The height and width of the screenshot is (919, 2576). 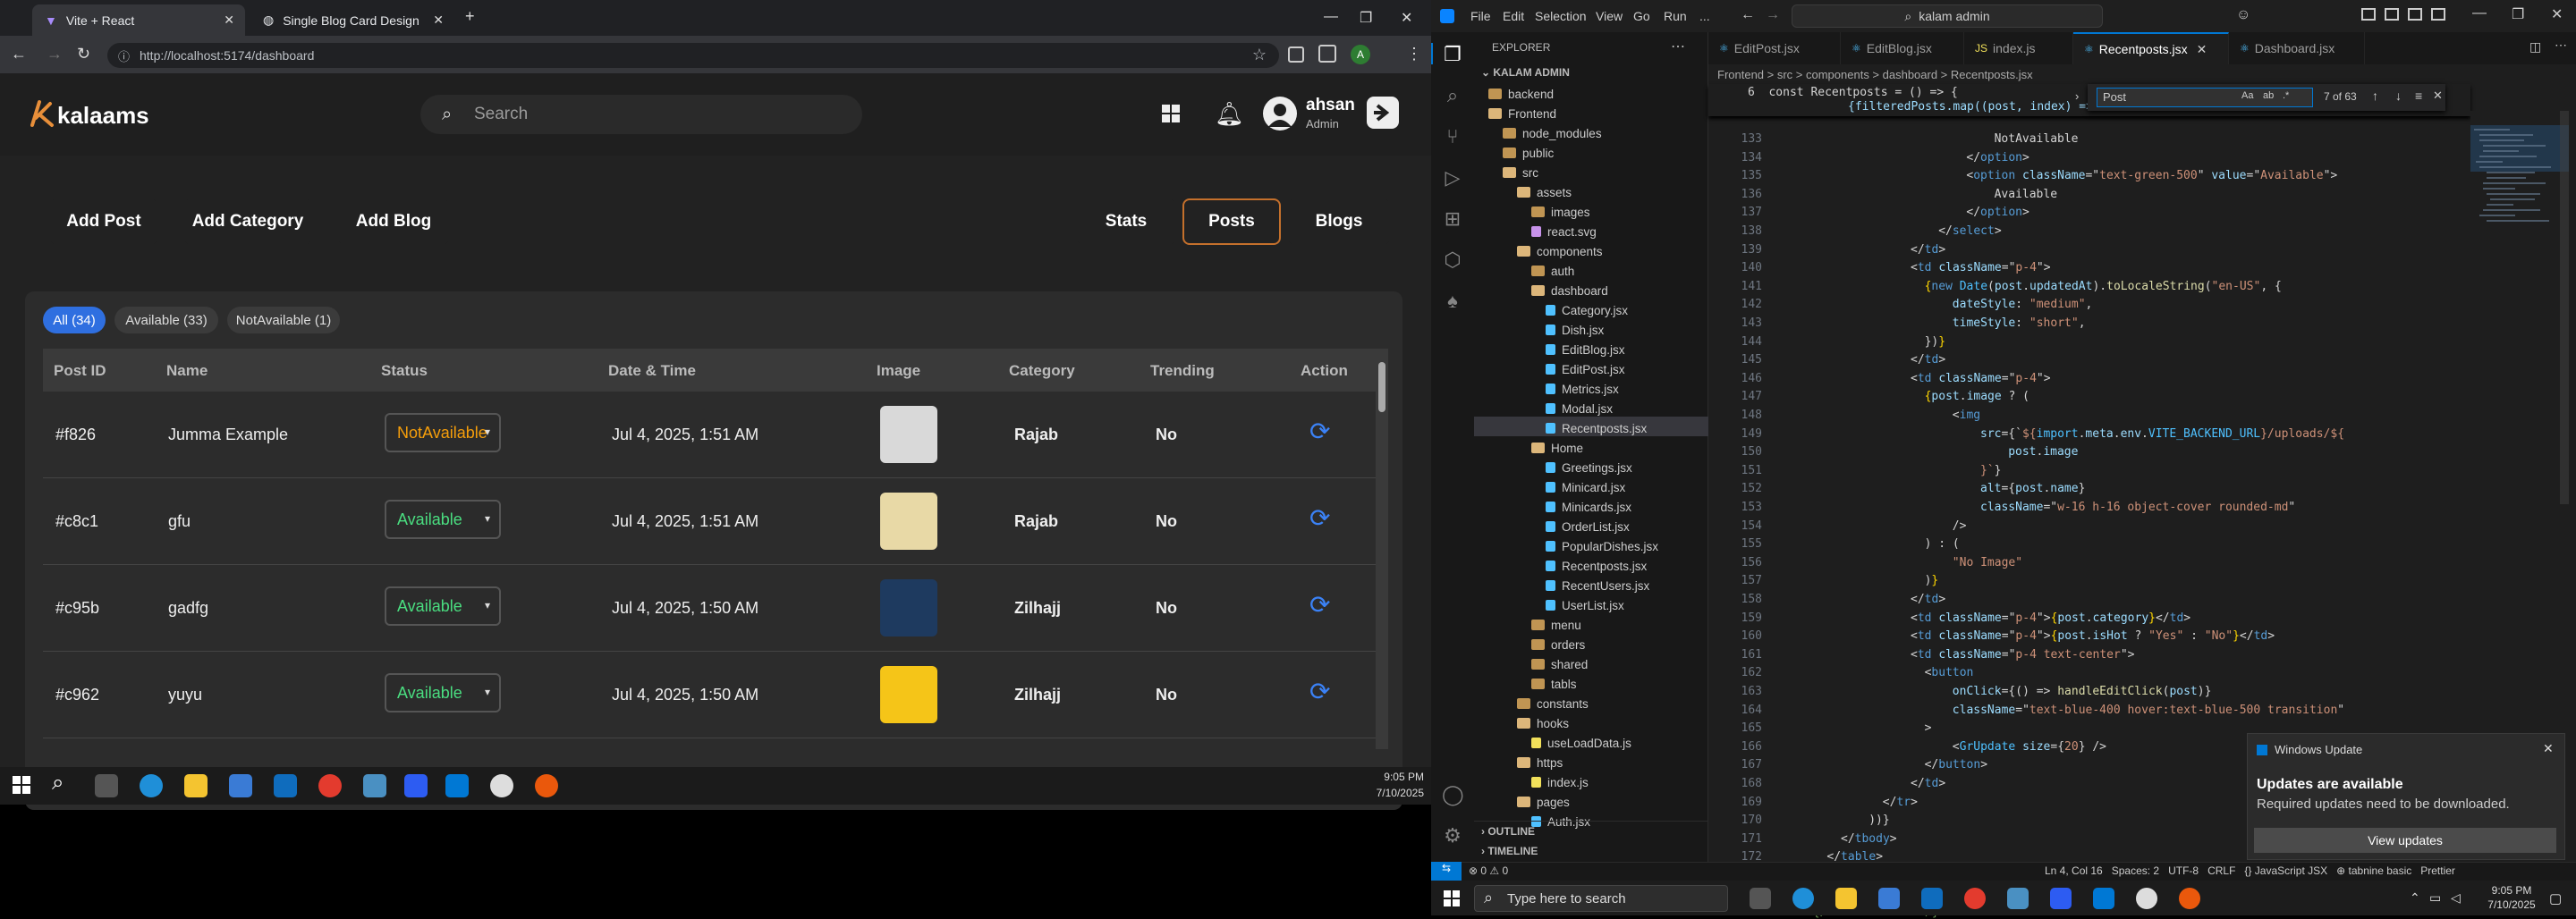 What do you see at coordinates (2415, 14) in the screenshot?
I see `toggle-panel-icon` at bounding box center [2415, 14].